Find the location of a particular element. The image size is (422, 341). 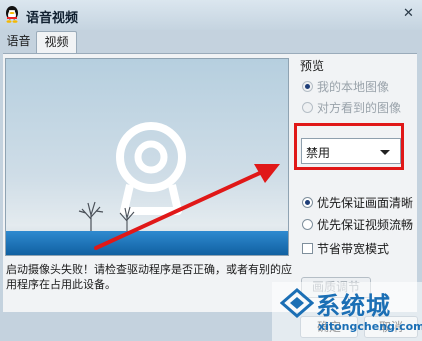

radio-clear-picture: 优先保证画面清晰 is located at coordinates (357, 202).